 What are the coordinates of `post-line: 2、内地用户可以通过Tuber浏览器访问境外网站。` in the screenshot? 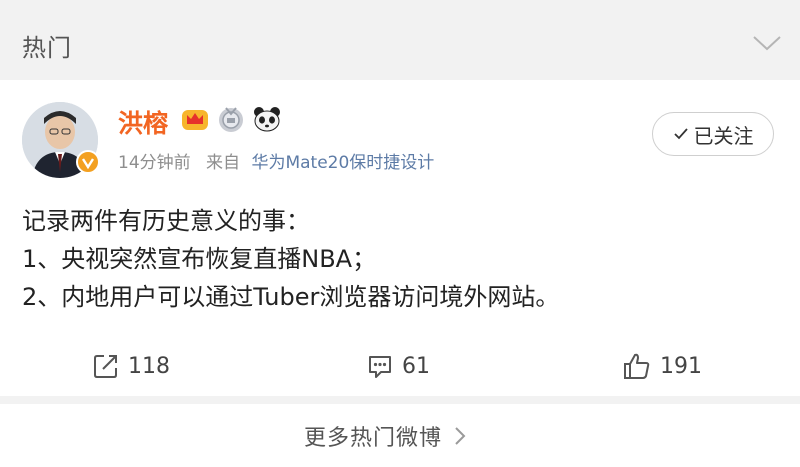 It's located at (291, 297).